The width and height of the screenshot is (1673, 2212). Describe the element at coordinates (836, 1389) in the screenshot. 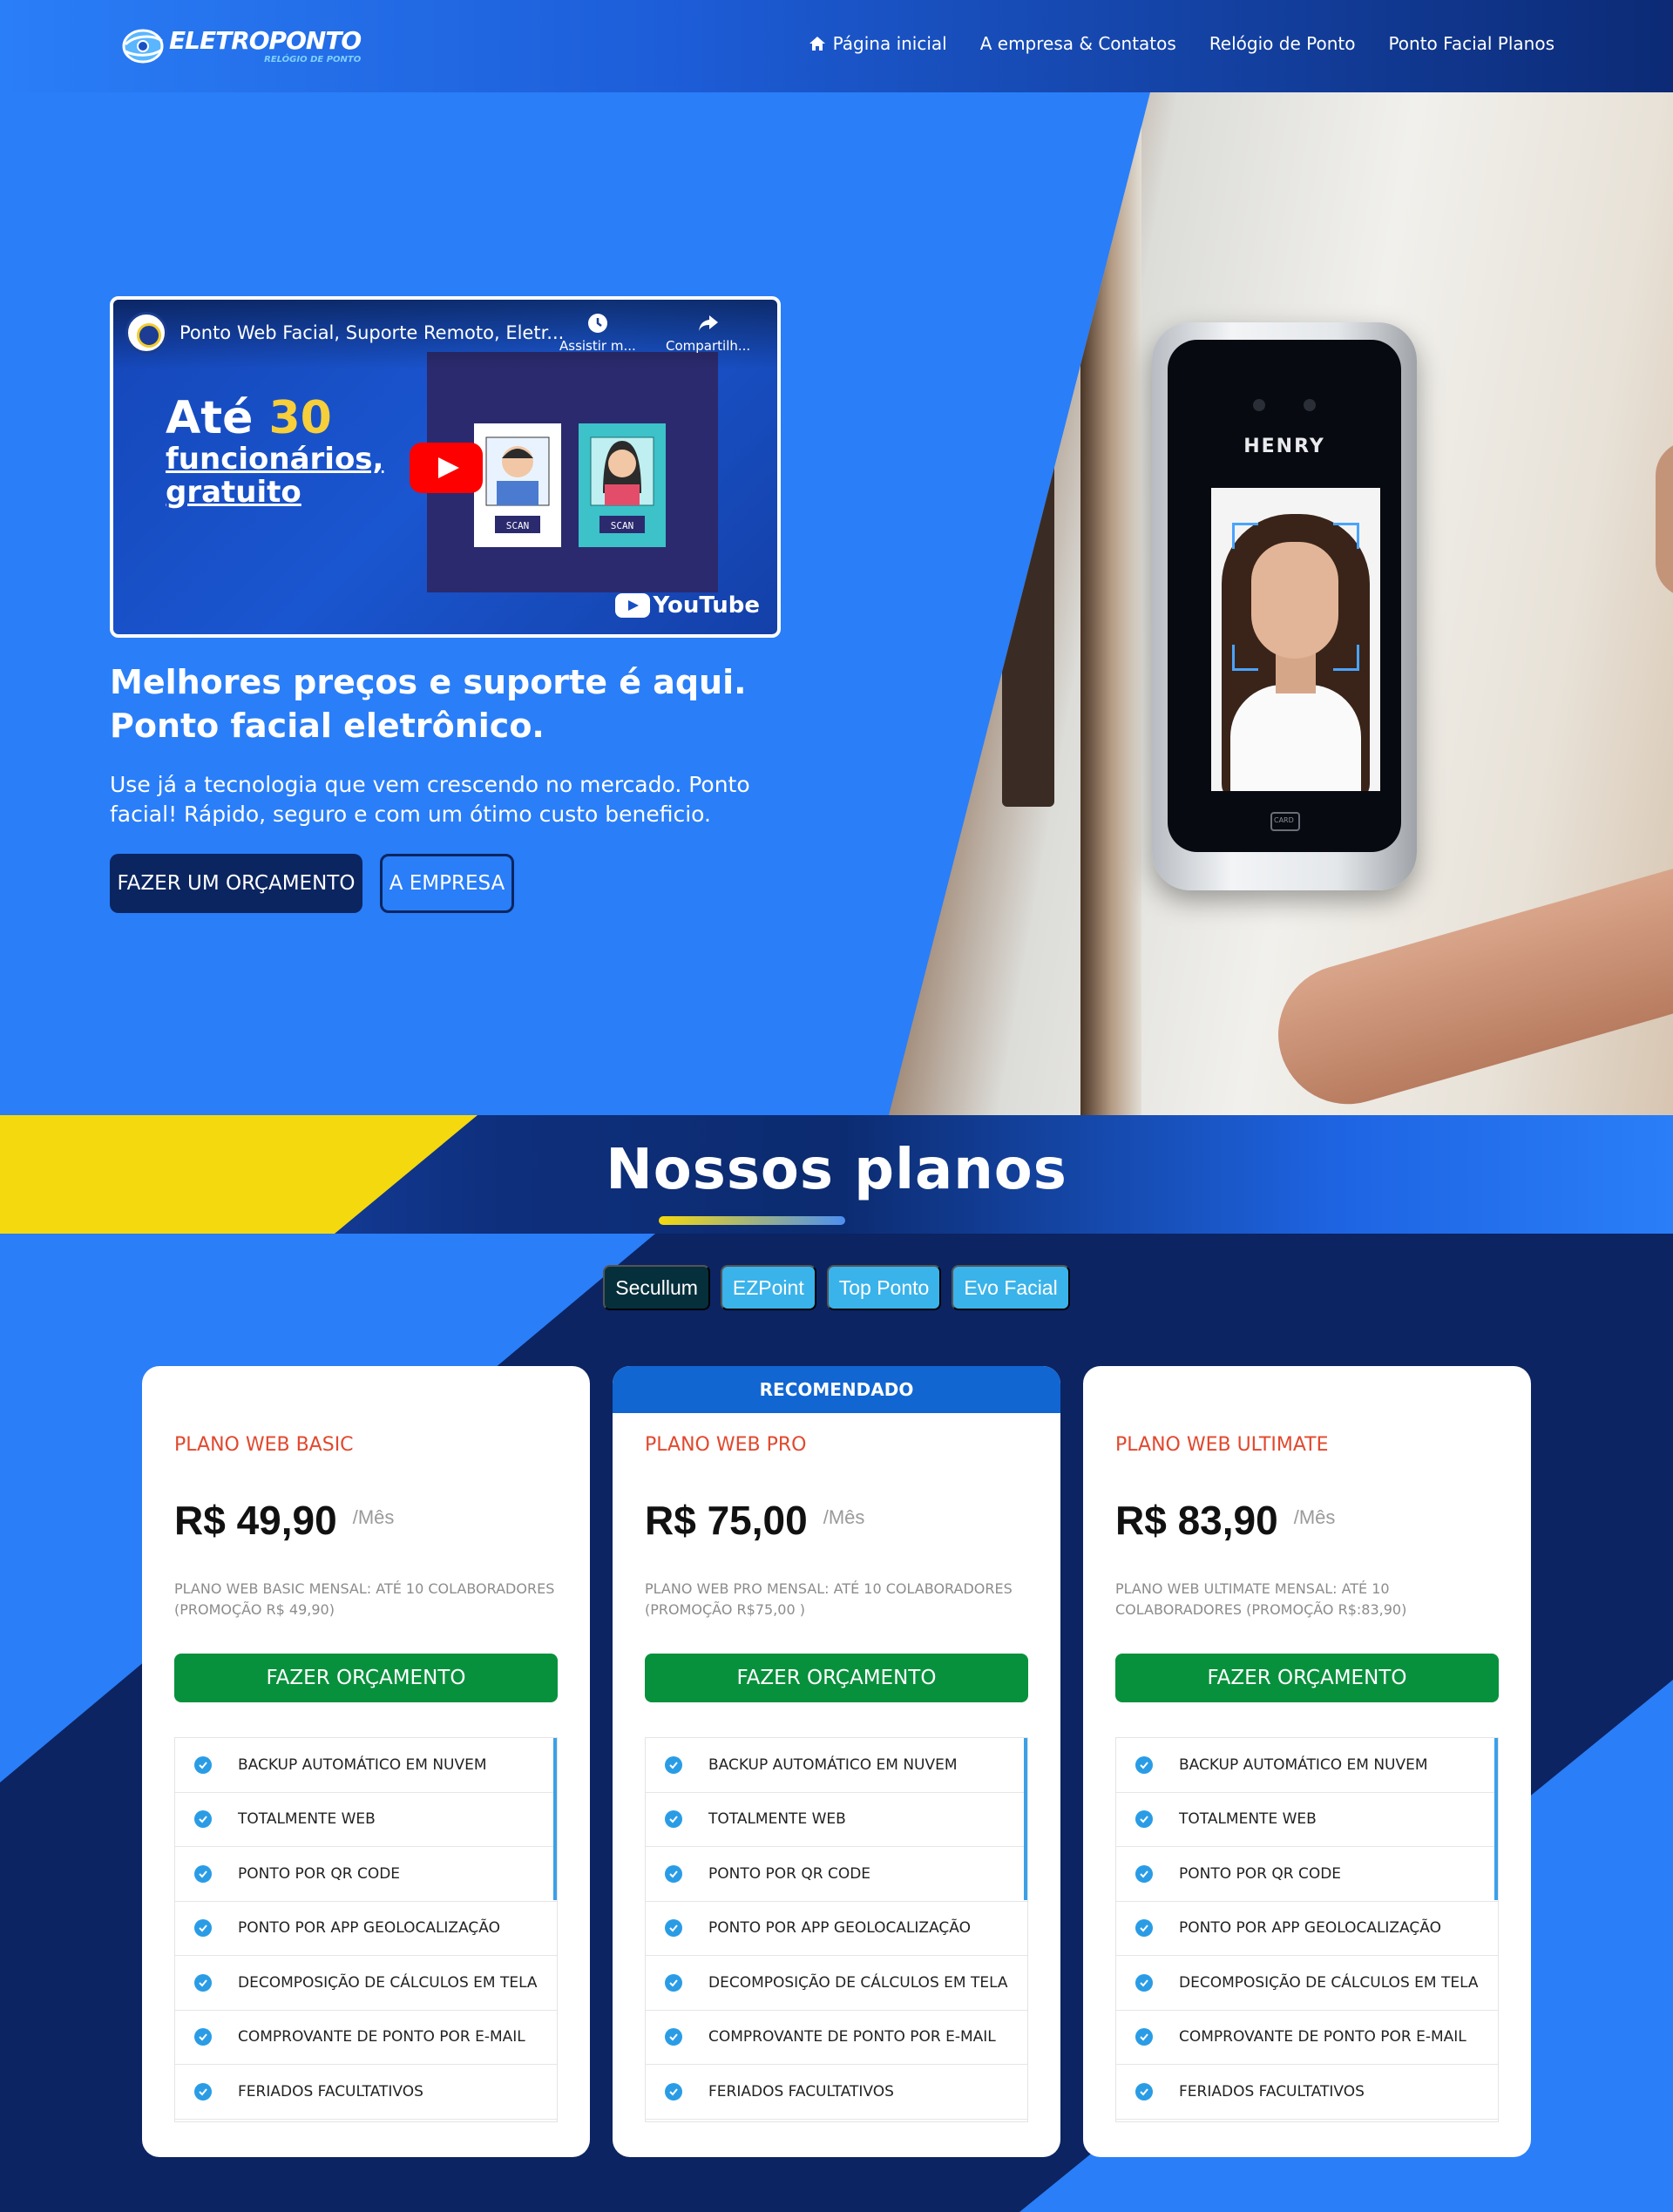

I see `recommended-ribbon: RECOMENDADO` at that location.